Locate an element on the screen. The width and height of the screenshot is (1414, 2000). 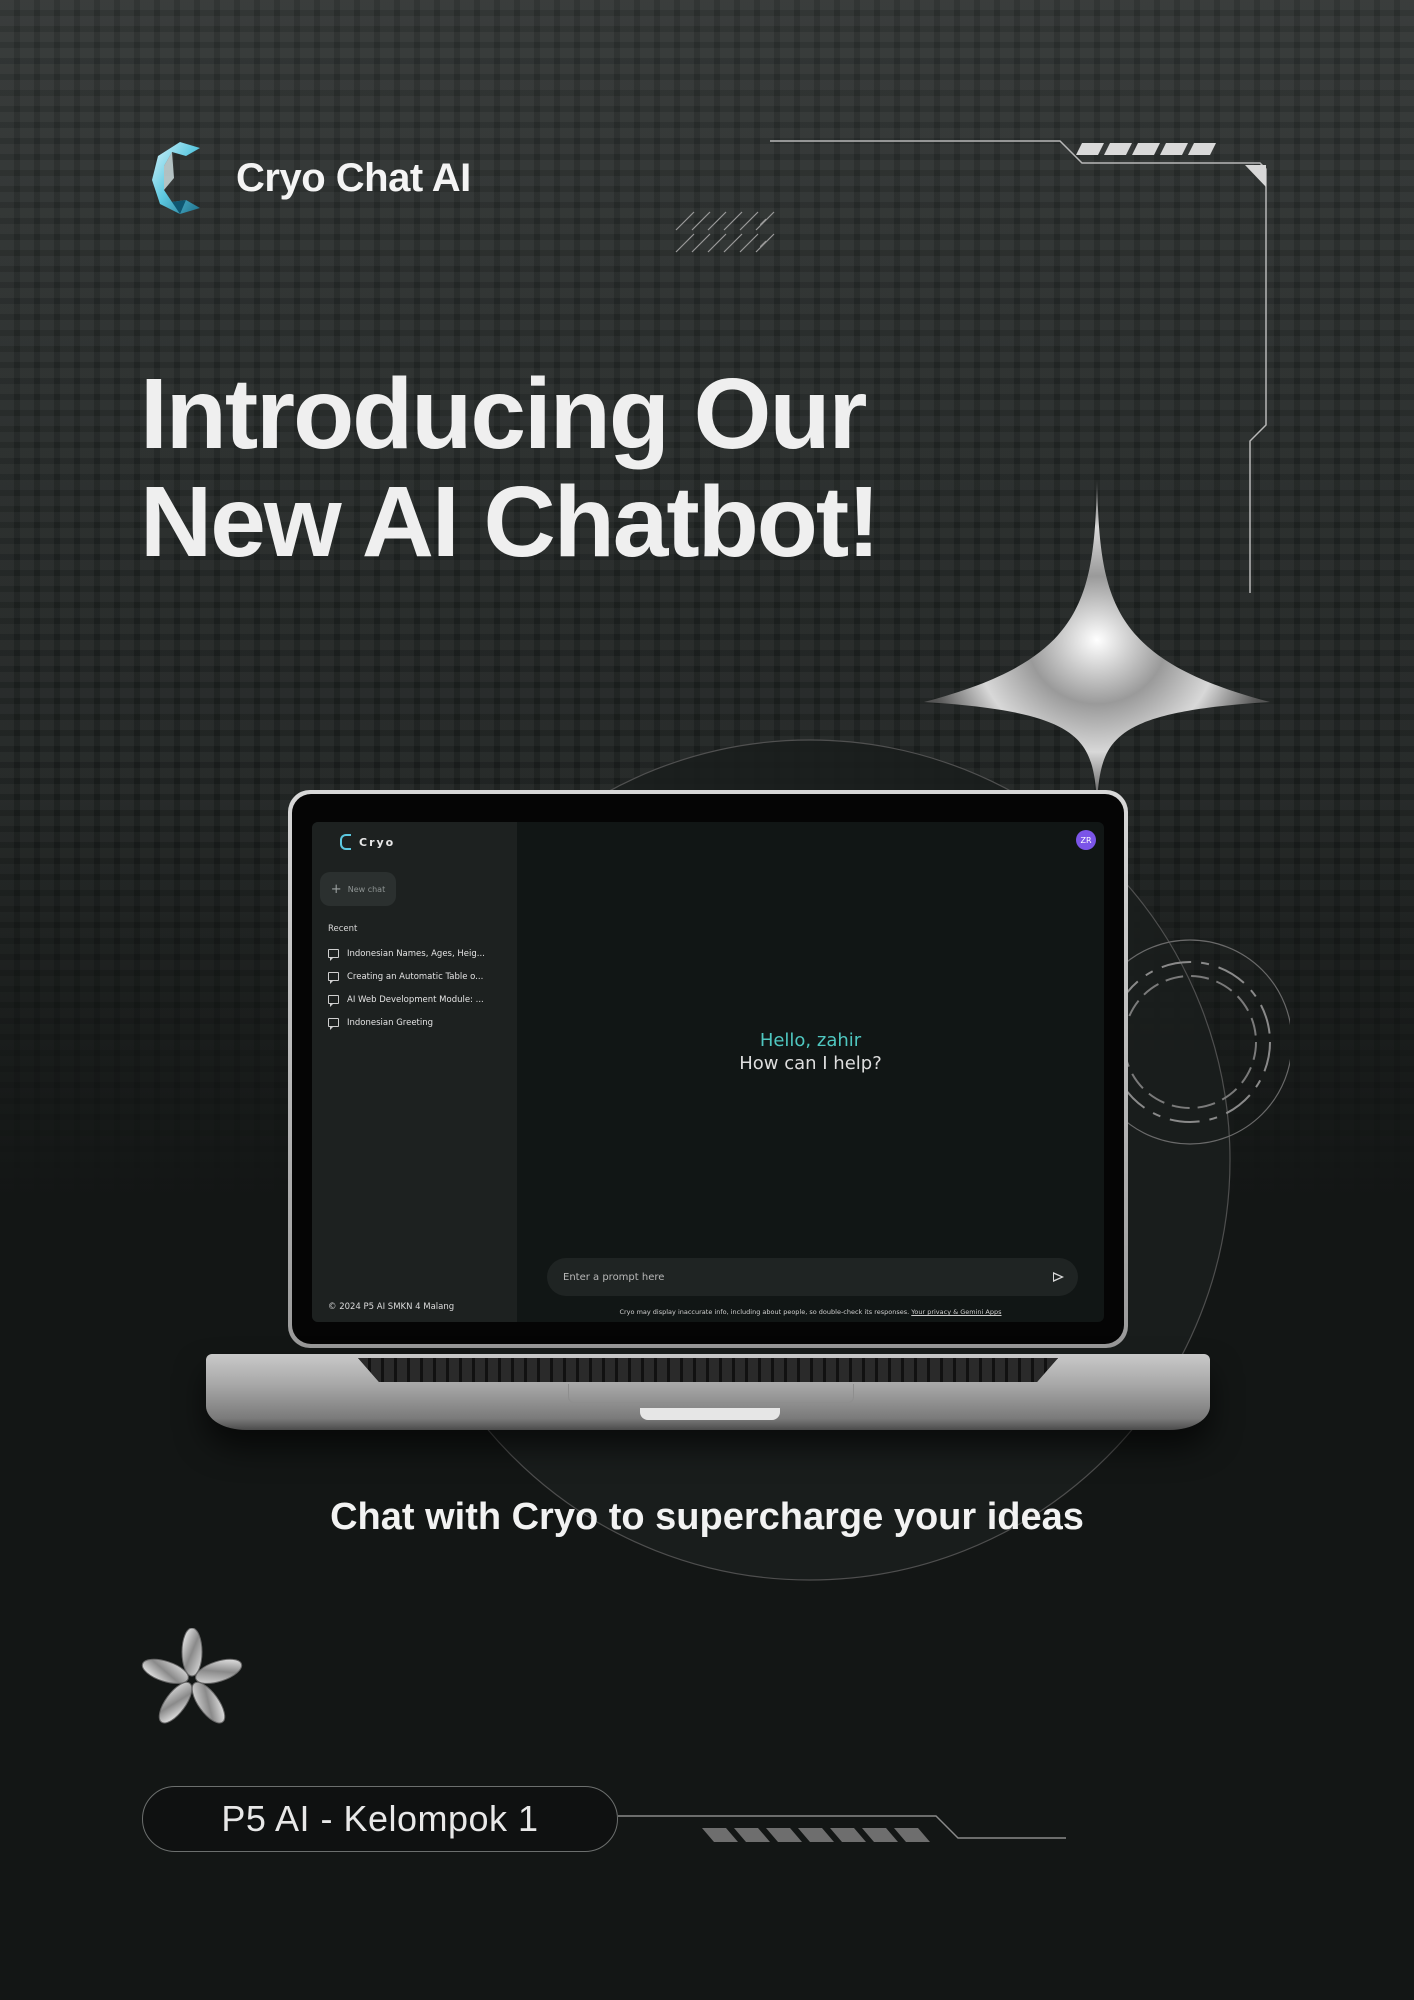
sparkle-star-decoration is located at coordinates (1097, 640).